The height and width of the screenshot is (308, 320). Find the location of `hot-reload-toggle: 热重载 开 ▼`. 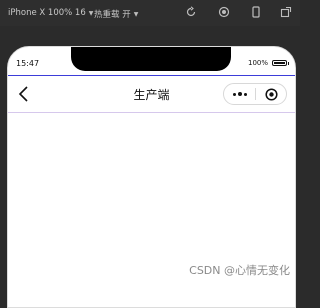

hot-reload-toggle: 热重载 开 ▼ is located at coordinates (116, 14).